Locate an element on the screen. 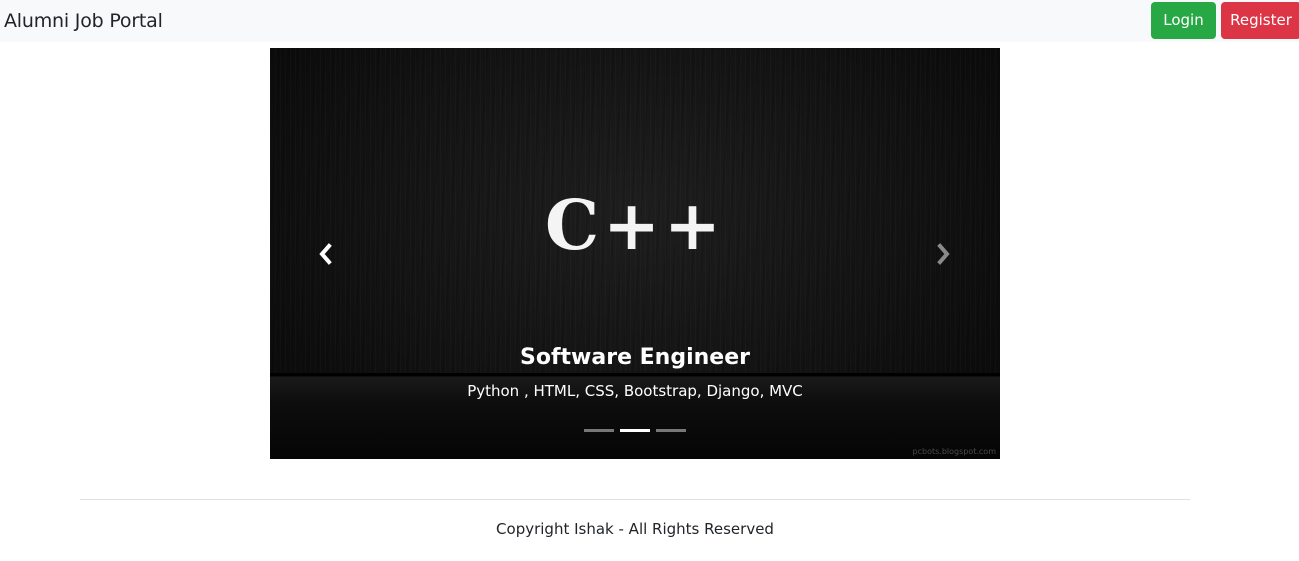 Image resolution: width=1299 pixels, height=561 pixels. carousel-next-button is located at coordinates (944, 254).